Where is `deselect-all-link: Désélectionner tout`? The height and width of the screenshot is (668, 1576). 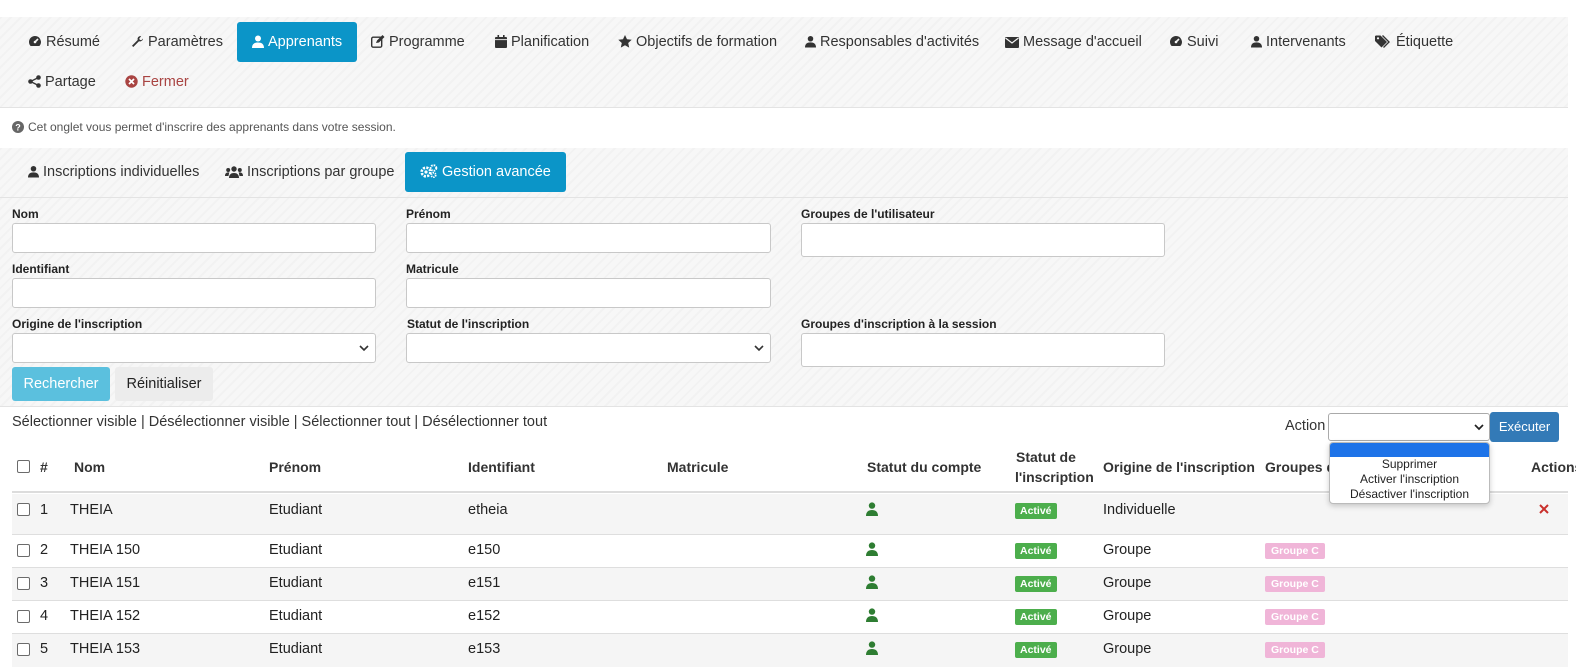 deselect-all-link: Désélectionner tout is located at coordinates (484, 422).